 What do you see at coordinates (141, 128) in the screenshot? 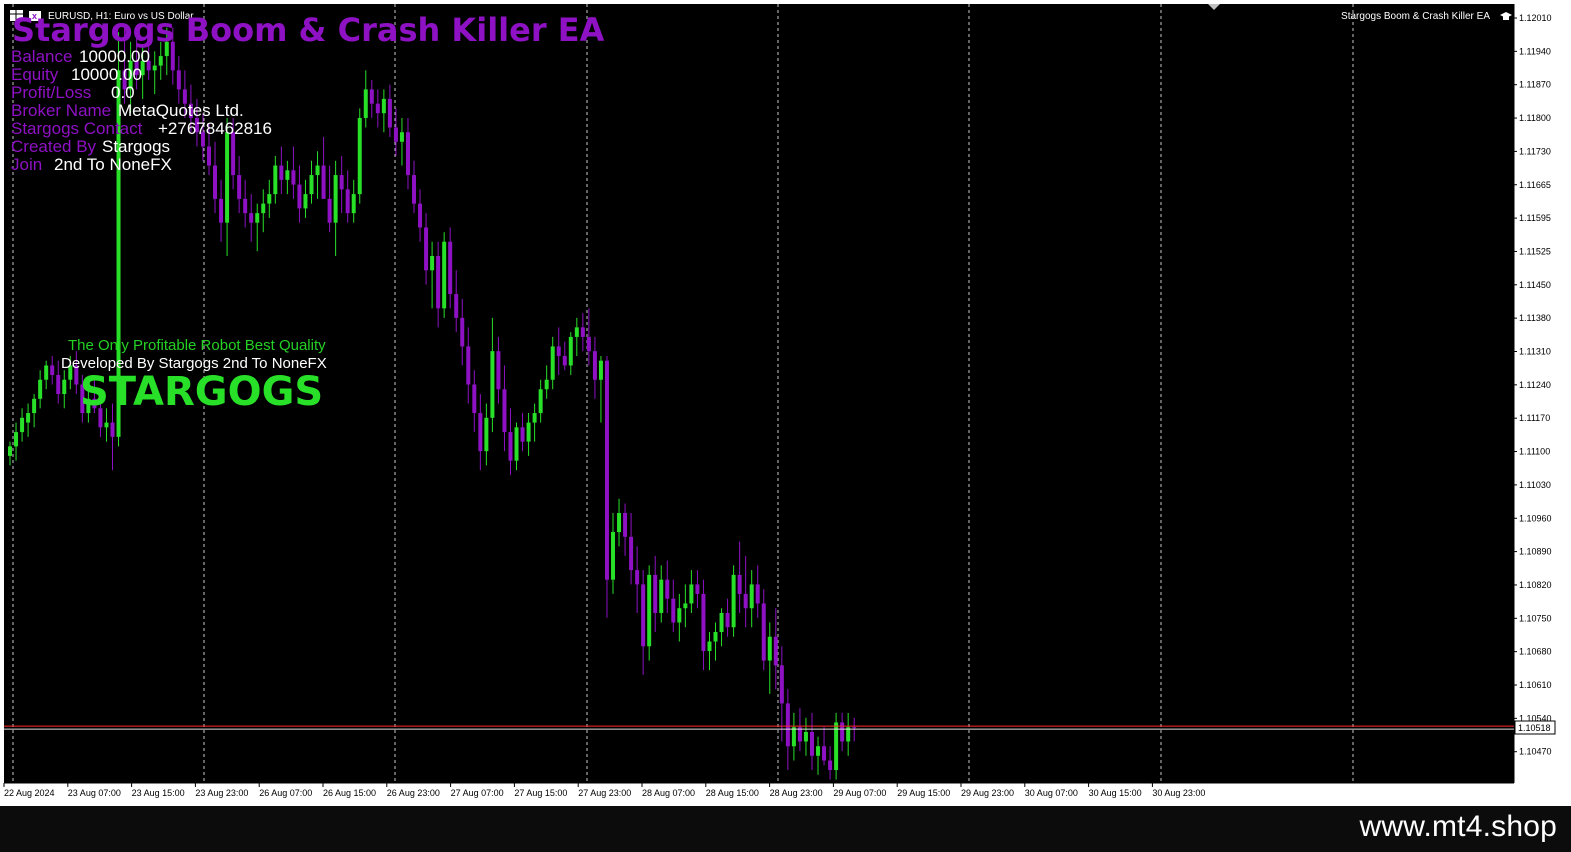
I see `ea-row-contact: Stargogs Contact +27678462816` at bounding box center [141, 128].